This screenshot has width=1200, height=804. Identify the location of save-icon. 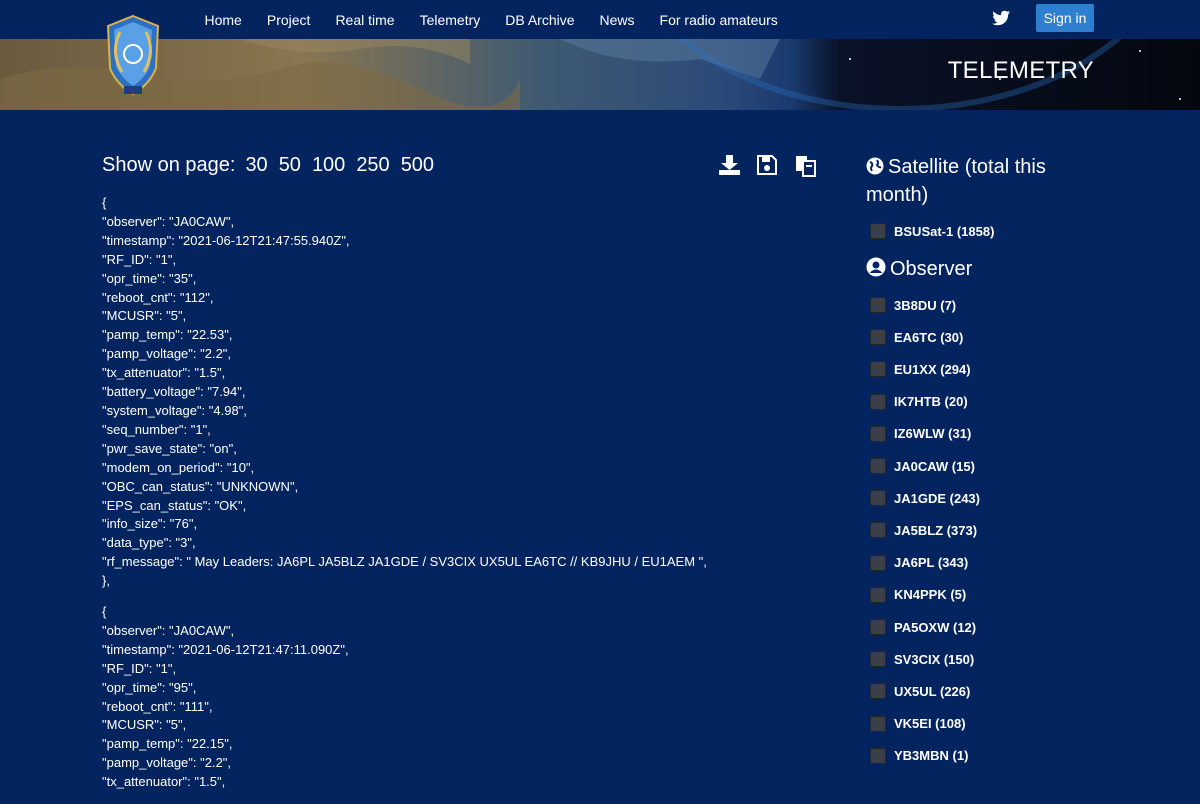
(767, 165).